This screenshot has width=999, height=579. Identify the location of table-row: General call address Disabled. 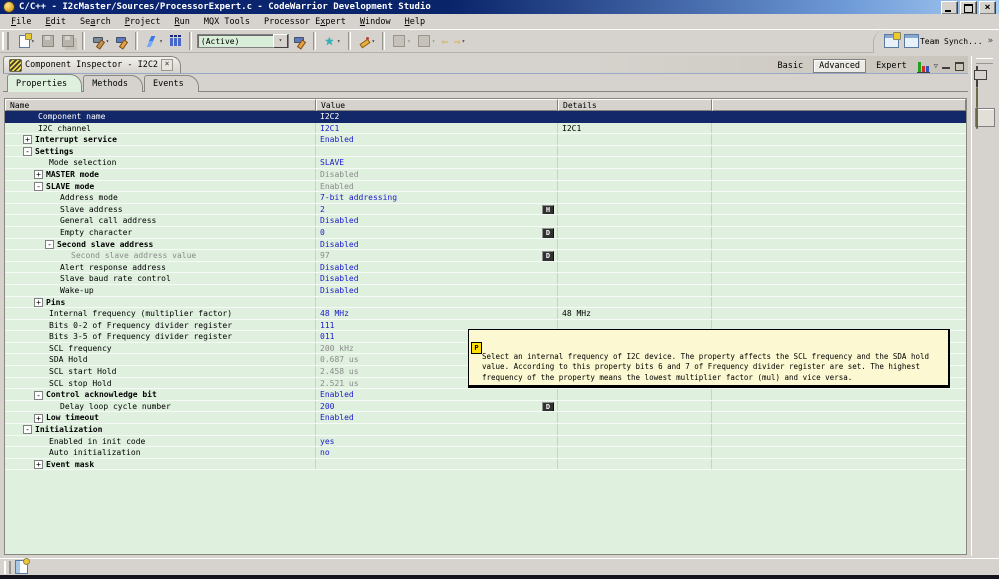
(485, 221).